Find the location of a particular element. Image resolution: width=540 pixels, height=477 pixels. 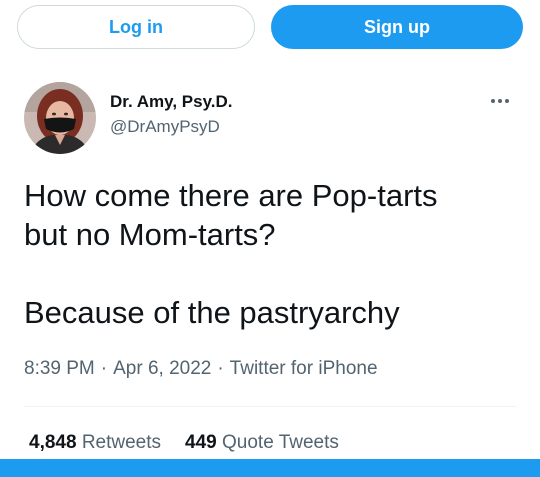

retweets-label: Retweets is located at coordinates (121, 442).